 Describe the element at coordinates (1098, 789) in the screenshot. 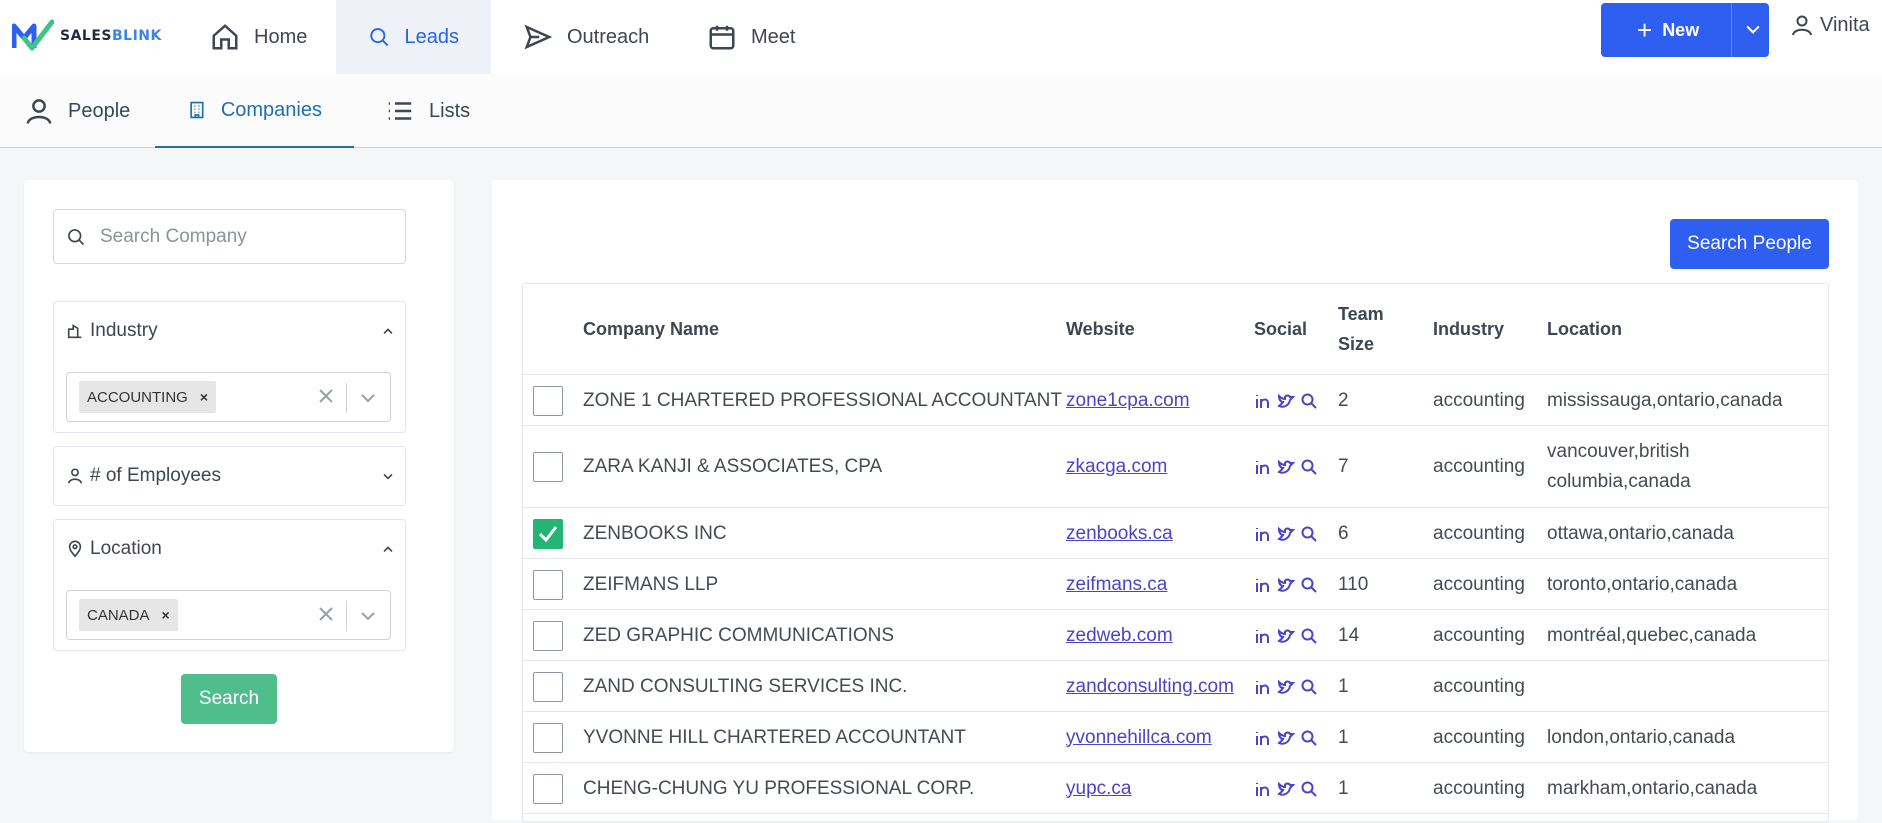

I see `company-website-link: yupc.ca` at that location.